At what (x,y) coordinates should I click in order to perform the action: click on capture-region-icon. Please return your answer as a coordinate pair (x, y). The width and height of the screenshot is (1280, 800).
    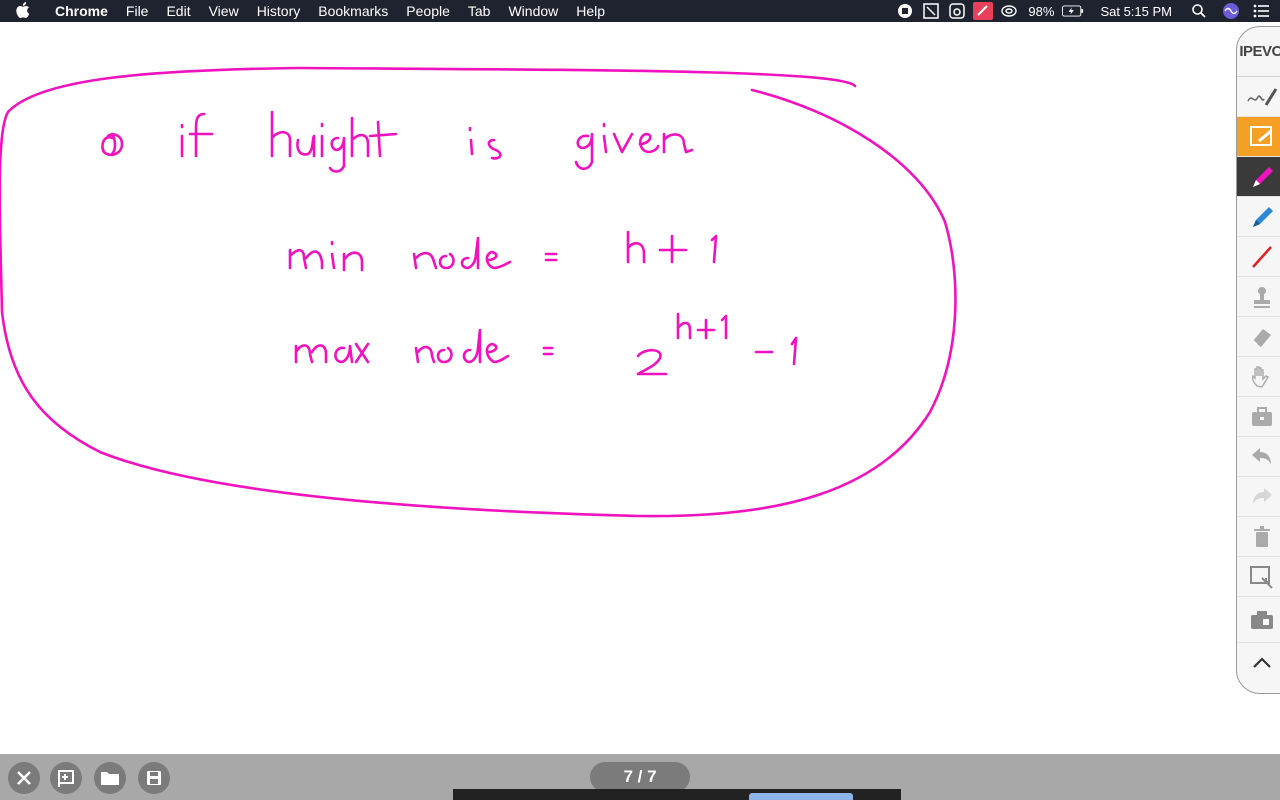
    Looking at the image, I should click on (1261, 577).